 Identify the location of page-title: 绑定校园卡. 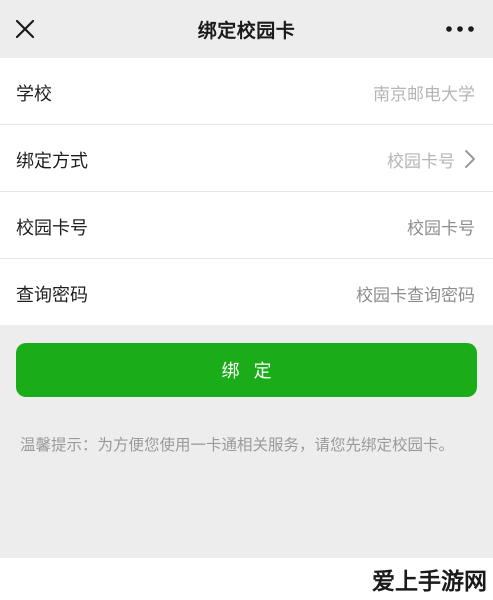
(246, 31).